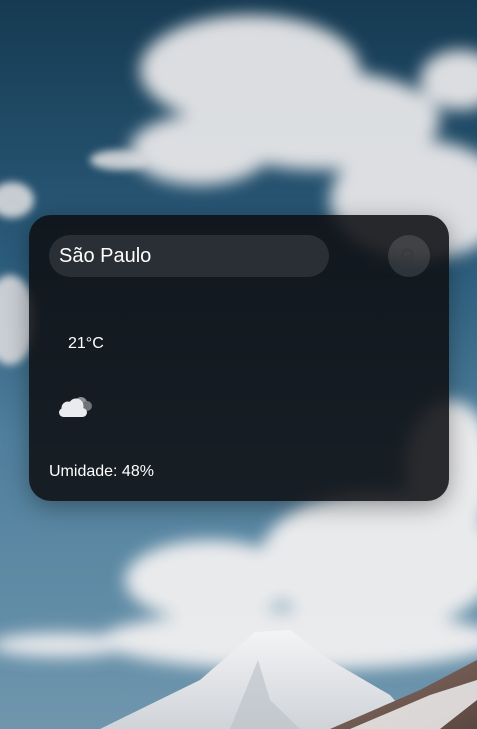 Image resolution: width=477 pixels, height=729 pixels. I want to click on search-input, so click(189, 256).